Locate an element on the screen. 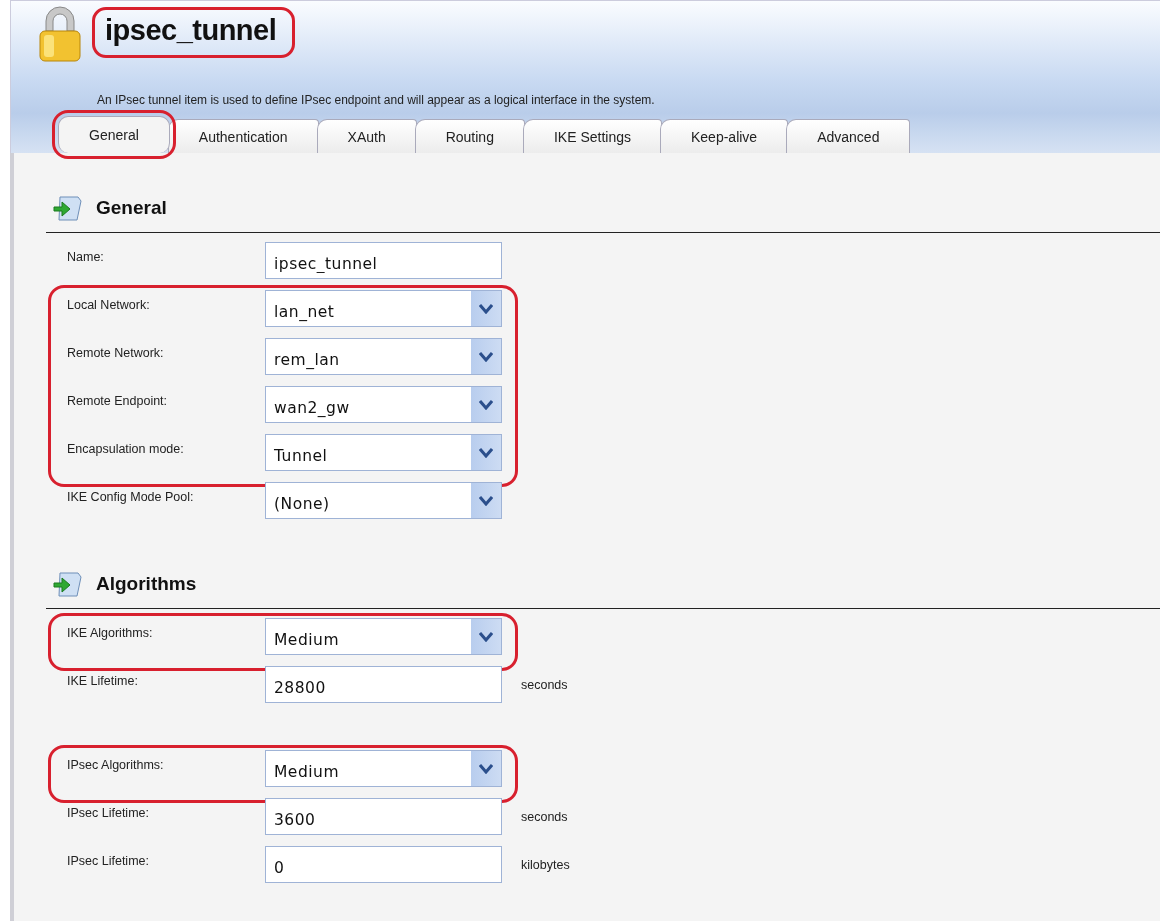 The width and height of the screenshot is (1160, 923). field-label: IKE Config Mode Pool: is located at coordinates (130, 496).